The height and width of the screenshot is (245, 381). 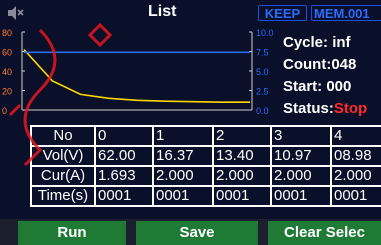 I want to click on current-cell-3: 2.000, so click(x=301, y=176).